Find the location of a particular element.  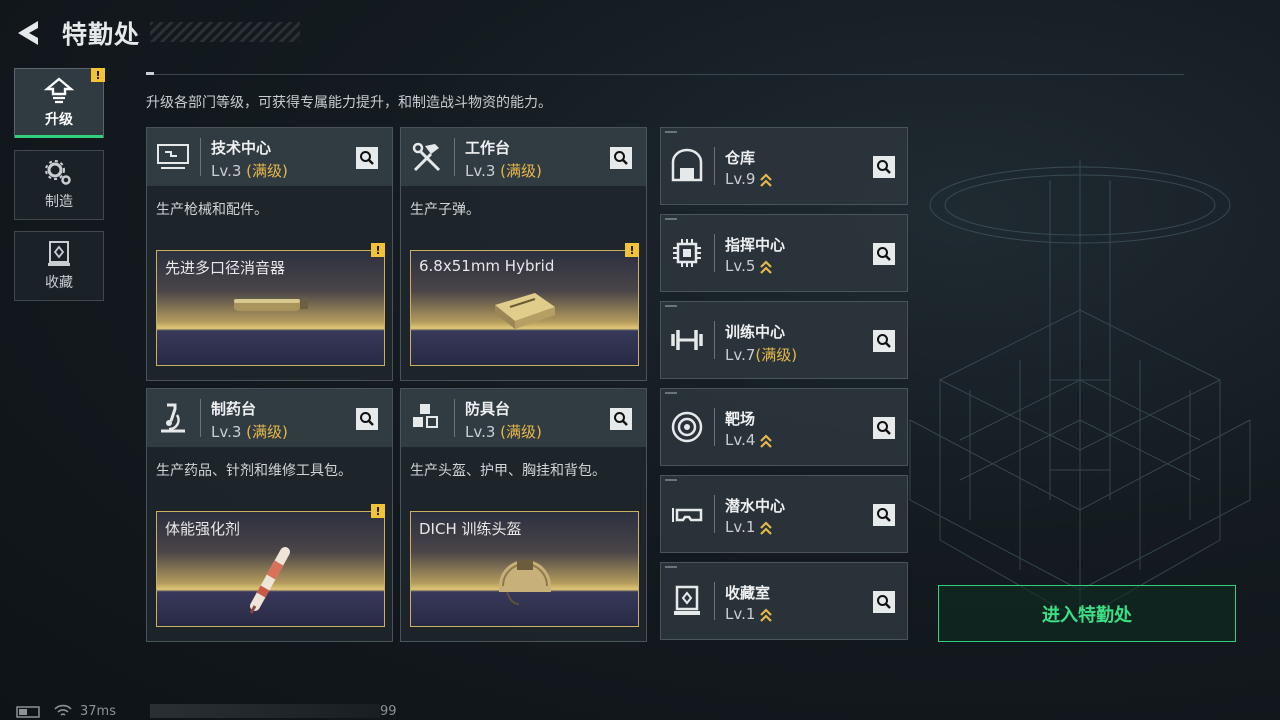

card-pharmacy: 制药台 Lv.3 (满级) 生产药品、针剂和维修工具包。 体能强化剂 ! is located at coordinates (269, 515).